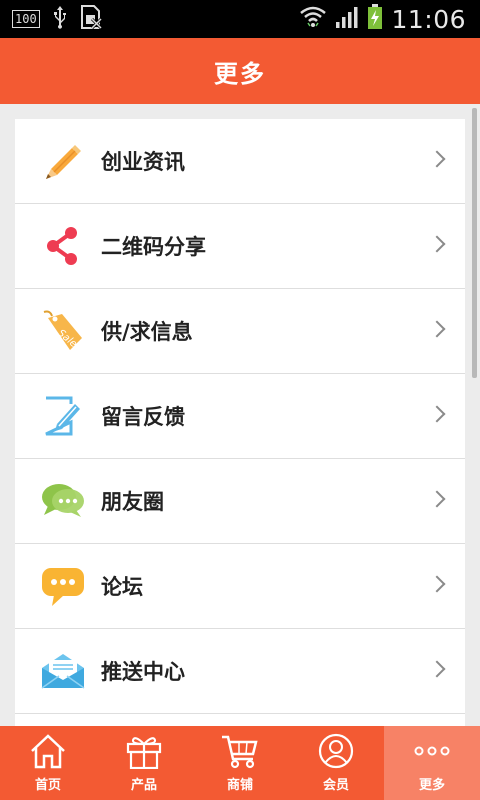 The image size is (480, 800). Describe the element at coordinates (143, 162) in the screenshot. I see `menu-item-label: 创业资讯` at that location.